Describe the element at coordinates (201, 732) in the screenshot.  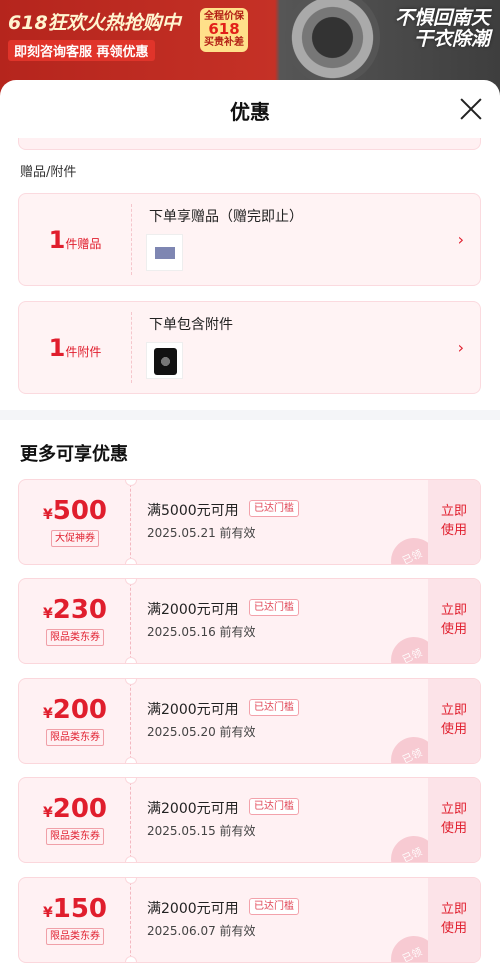
I see `coupon-expiry: 2025.05.20 前有效` at that location.